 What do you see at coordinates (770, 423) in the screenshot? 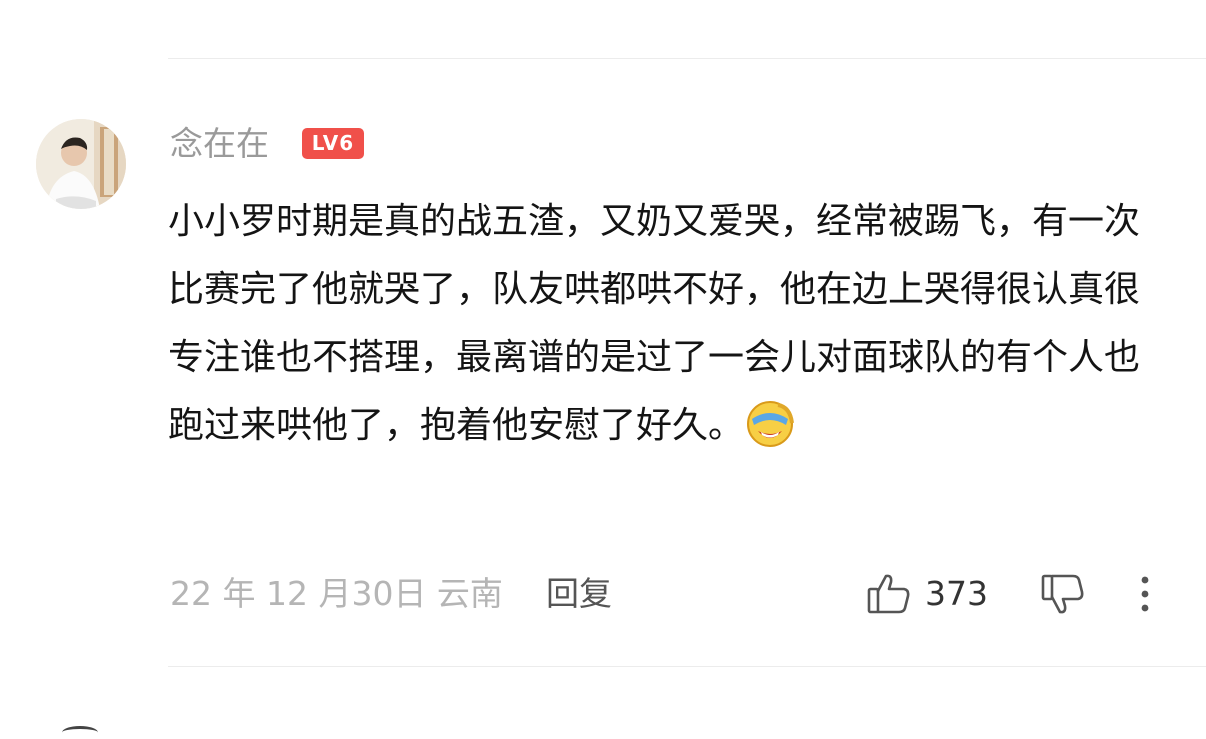
I see `laugh-cry-emoji` at bounding box center [770, 423].